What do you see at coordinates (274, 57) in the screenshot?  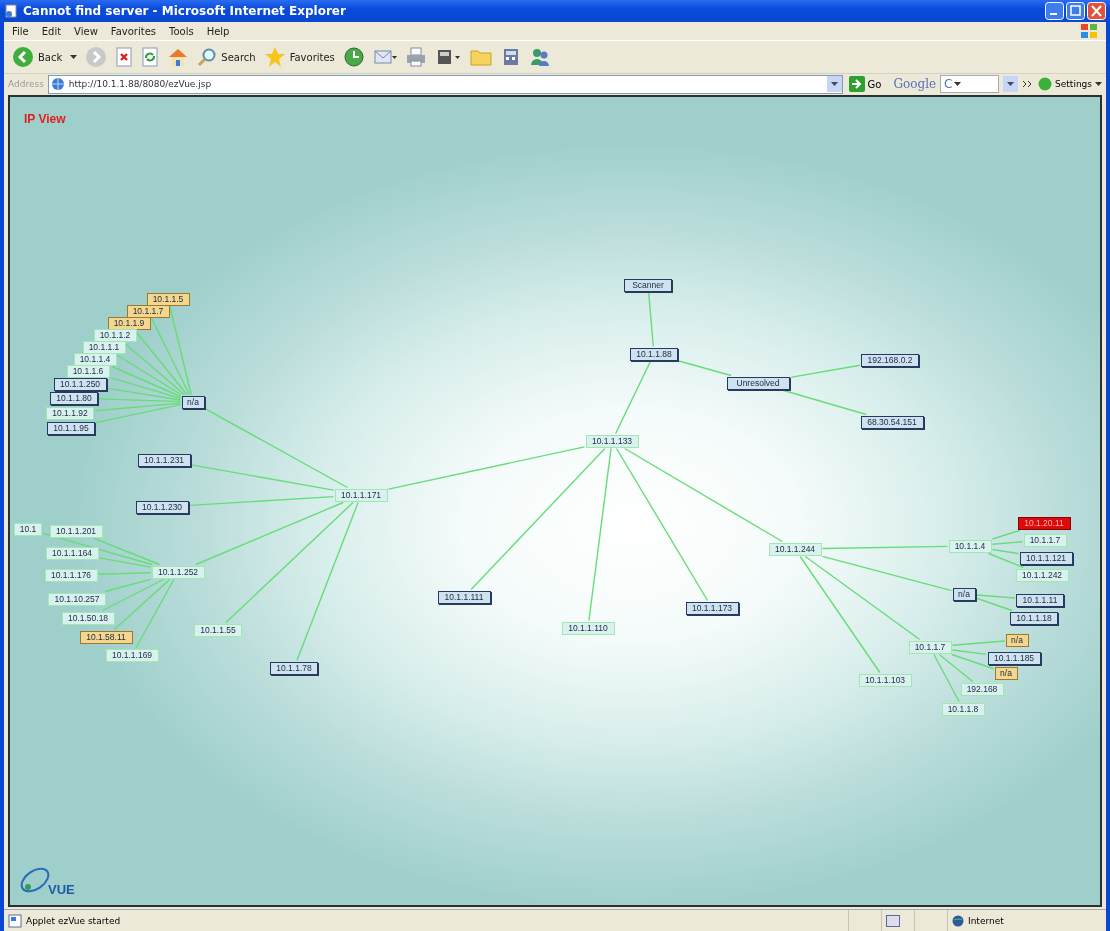 I see `star-icon` at bounding box center [274, 57].